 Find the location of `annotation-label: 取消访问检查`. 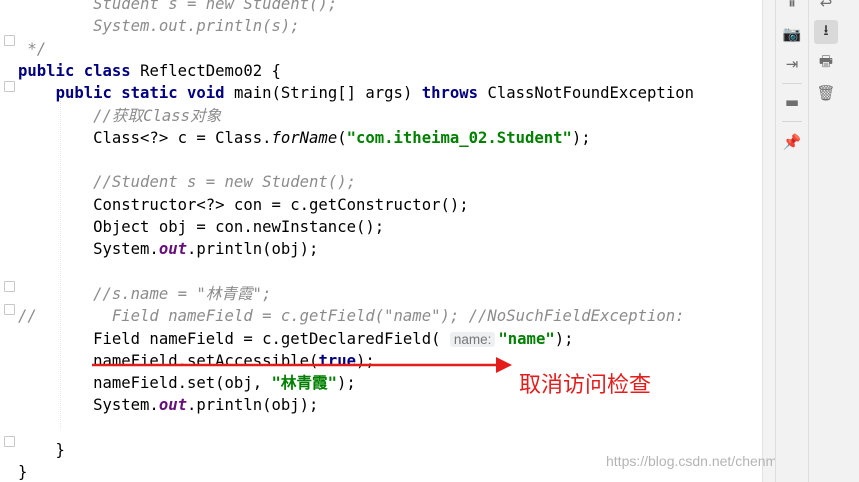

annotation-label: 取消访问检查 is located at coordinates (585, 385).